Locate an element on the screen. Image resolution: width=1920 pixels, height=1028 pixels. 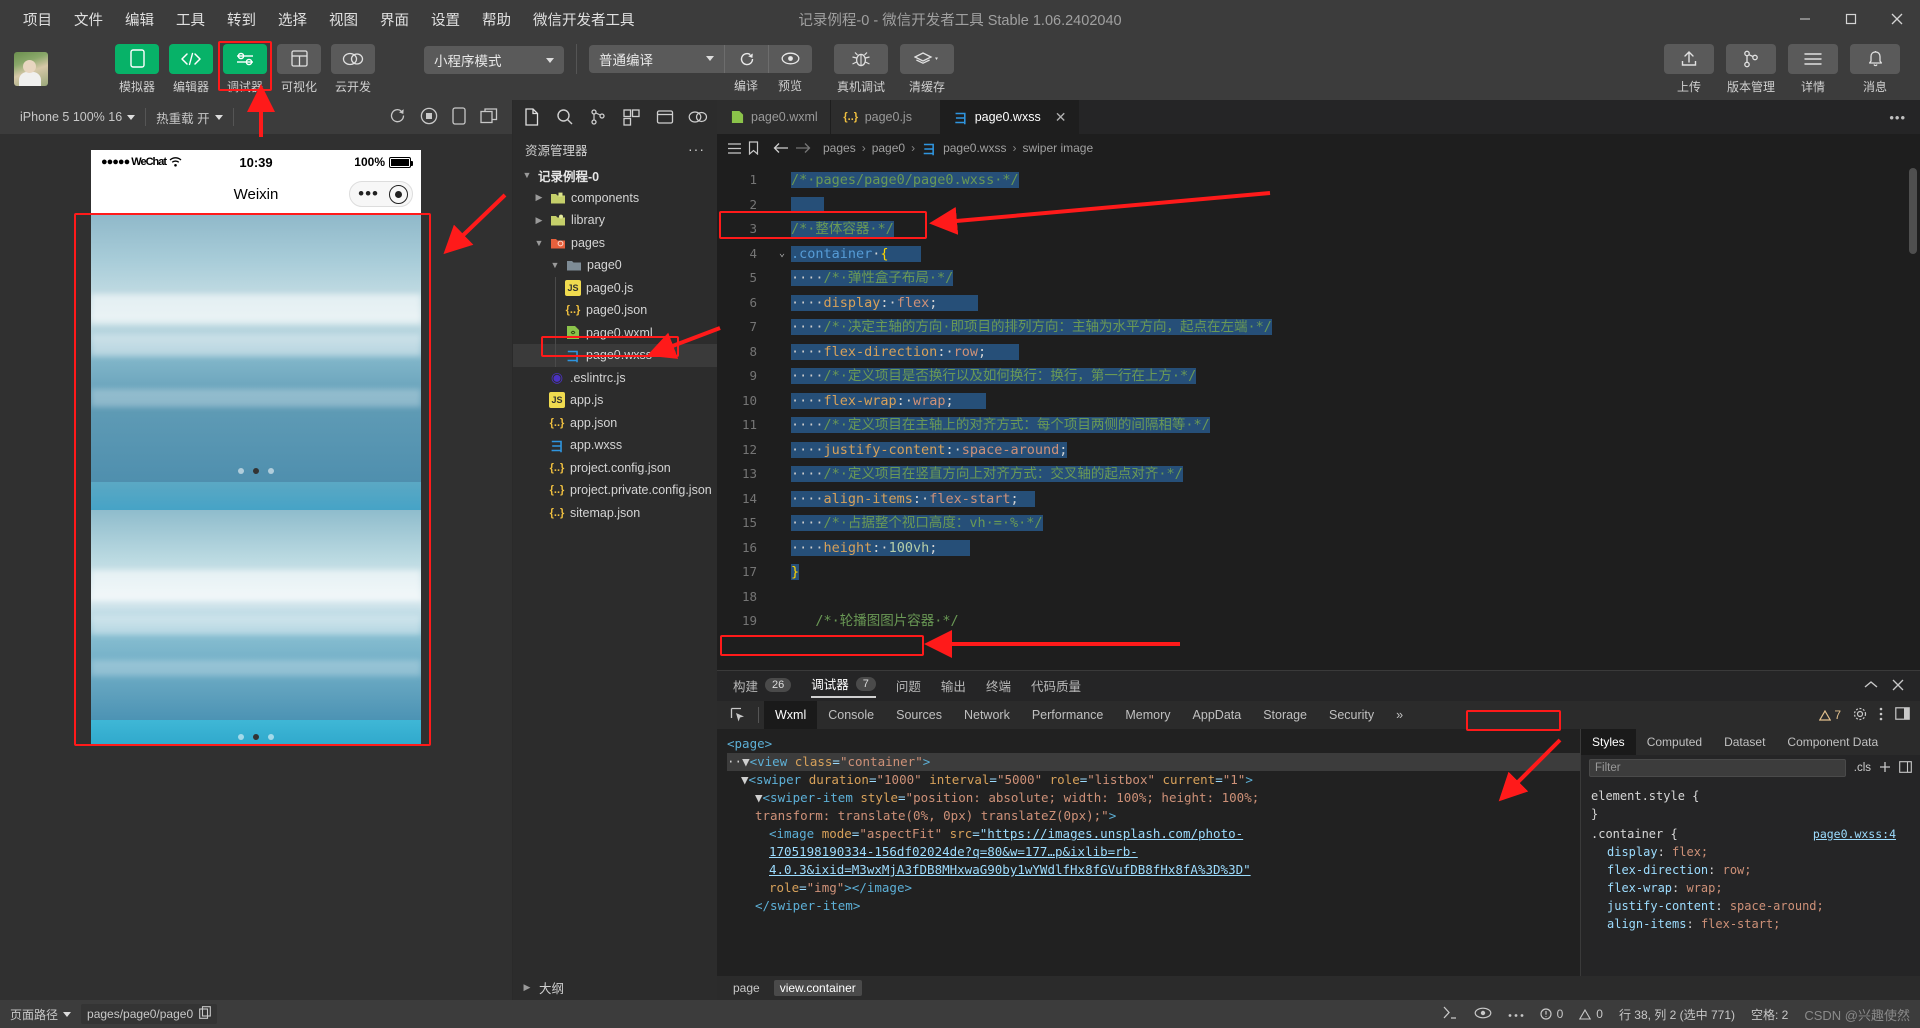
styles-tab-dataset: Dataset is located at coordinates (1744, 742).